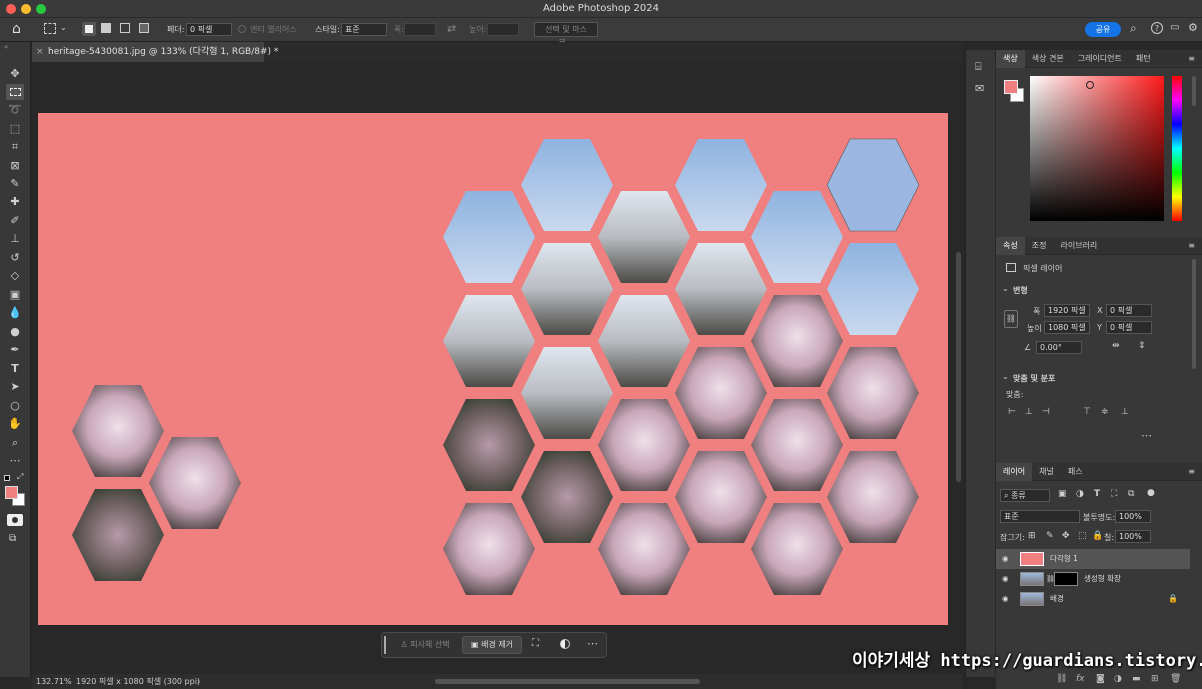 This screenshot has width=1202, height=689. What do you see at coordinates (1010, 246) in the screenshot?
I see `tab-properties: 속성` at bounding box center [1010, 246].